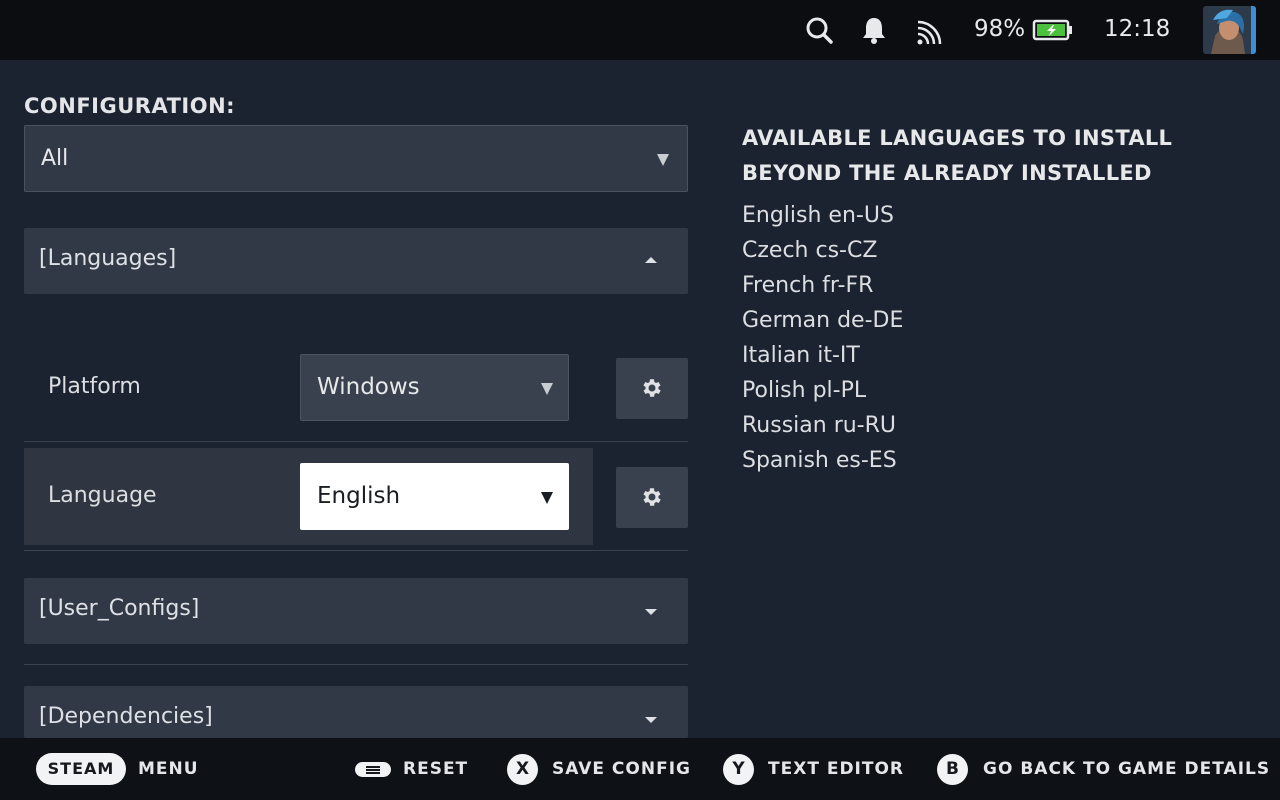 This screenshot has height=800, width=1280. Describe the element at coordinates (356, 611) in the screenshot. I see `section-user-configs: [User_Configs]` at that location.